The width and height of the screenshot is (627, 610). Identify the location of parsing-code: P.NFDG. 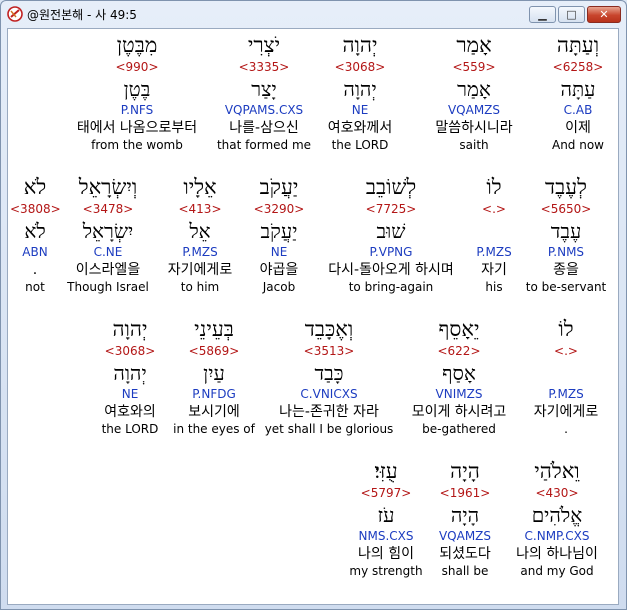
(214, 394).